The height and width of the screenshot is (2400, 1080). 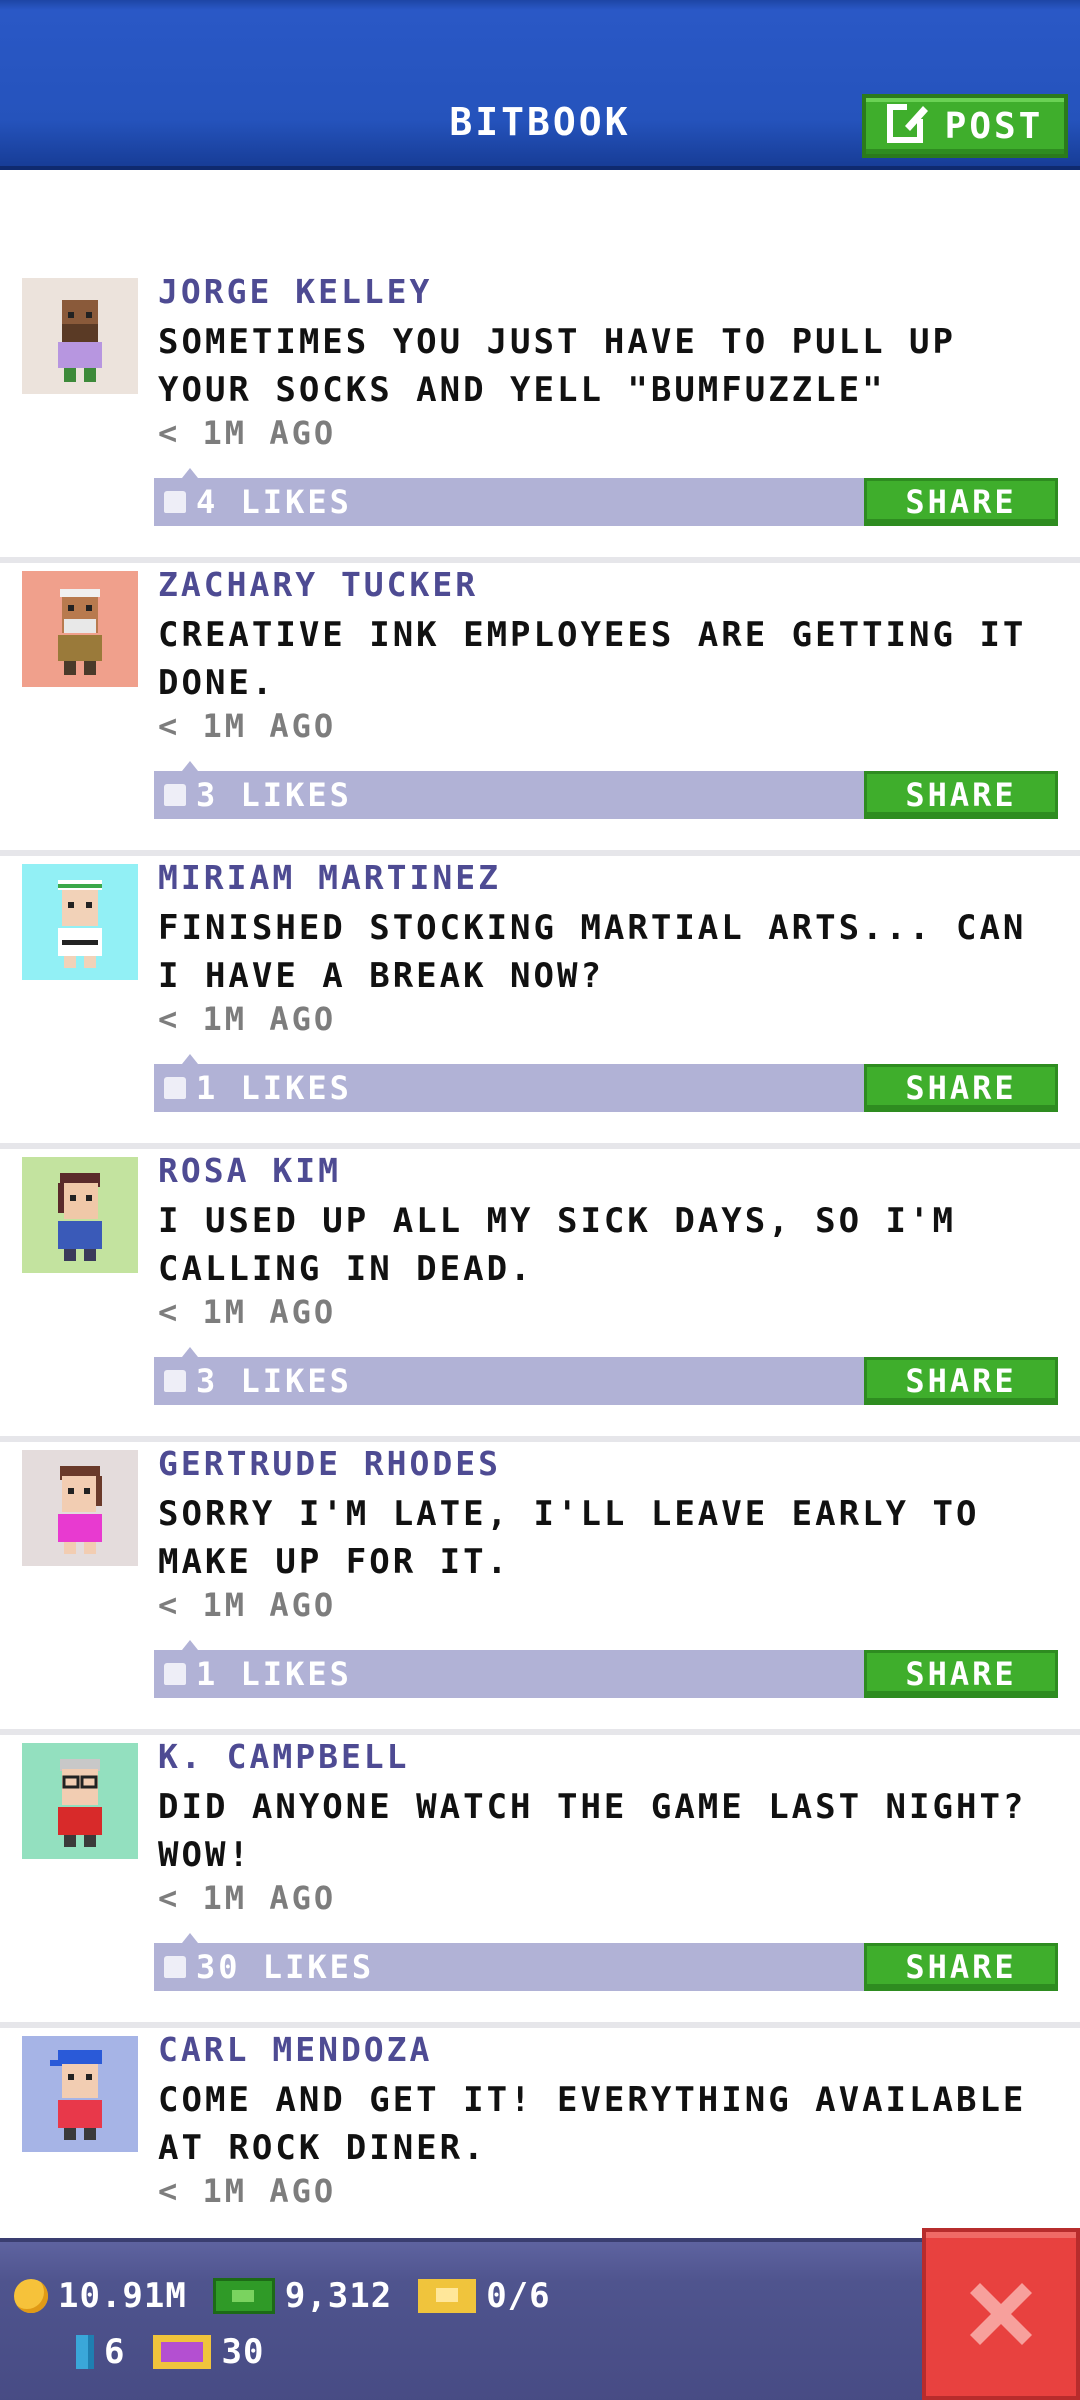 What do you see at coordinates (329, 1463) in the screenshot?
I see `post-author: GERTRUDE RHODES` at bounding box center [329, 1463].